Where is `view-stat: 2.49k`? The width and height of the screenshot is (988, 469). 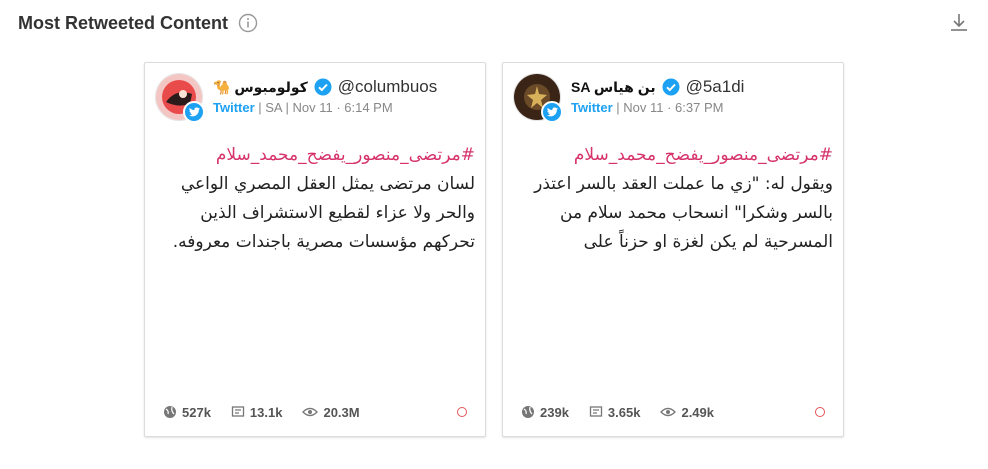
view-stat: 2.49k is located at coordinates (687, 412).